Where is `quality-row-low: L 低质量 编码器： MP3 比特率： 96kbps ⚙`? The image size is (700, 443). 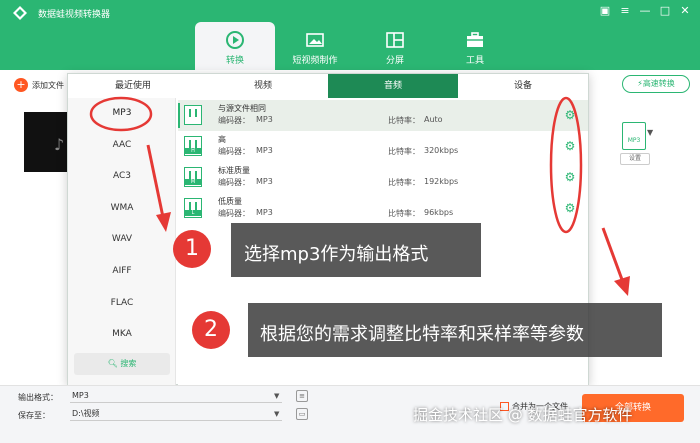
quality-row-low: L 低质量 编码器： MP3 比特率： 96kbps ⚙ is located at coordinates (383, 208).